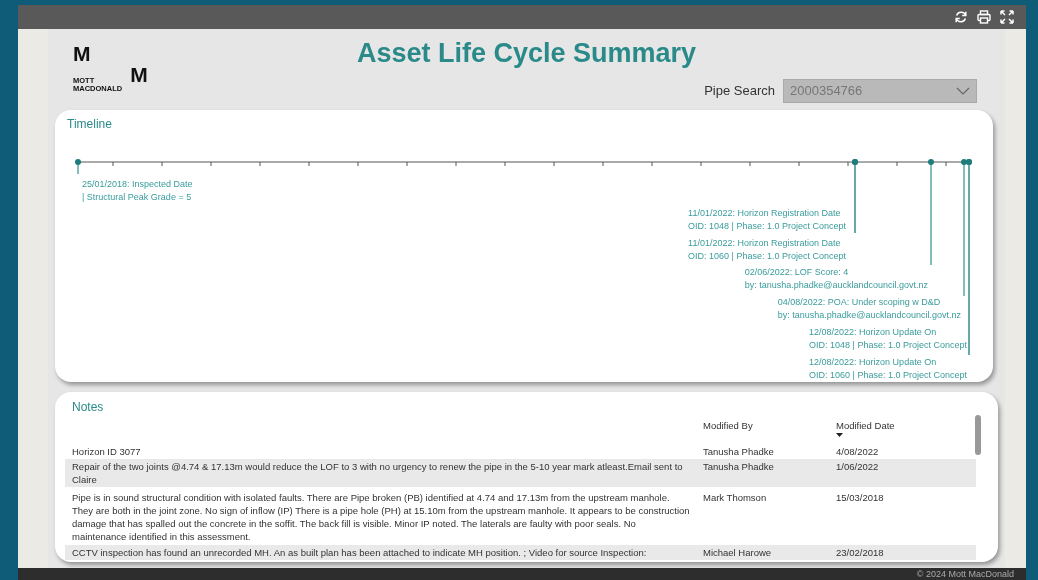  What do you see at coordinates (865, 425) in the screenshot?
I see `column-header: Modified Date` at bounding box center [865, 425].